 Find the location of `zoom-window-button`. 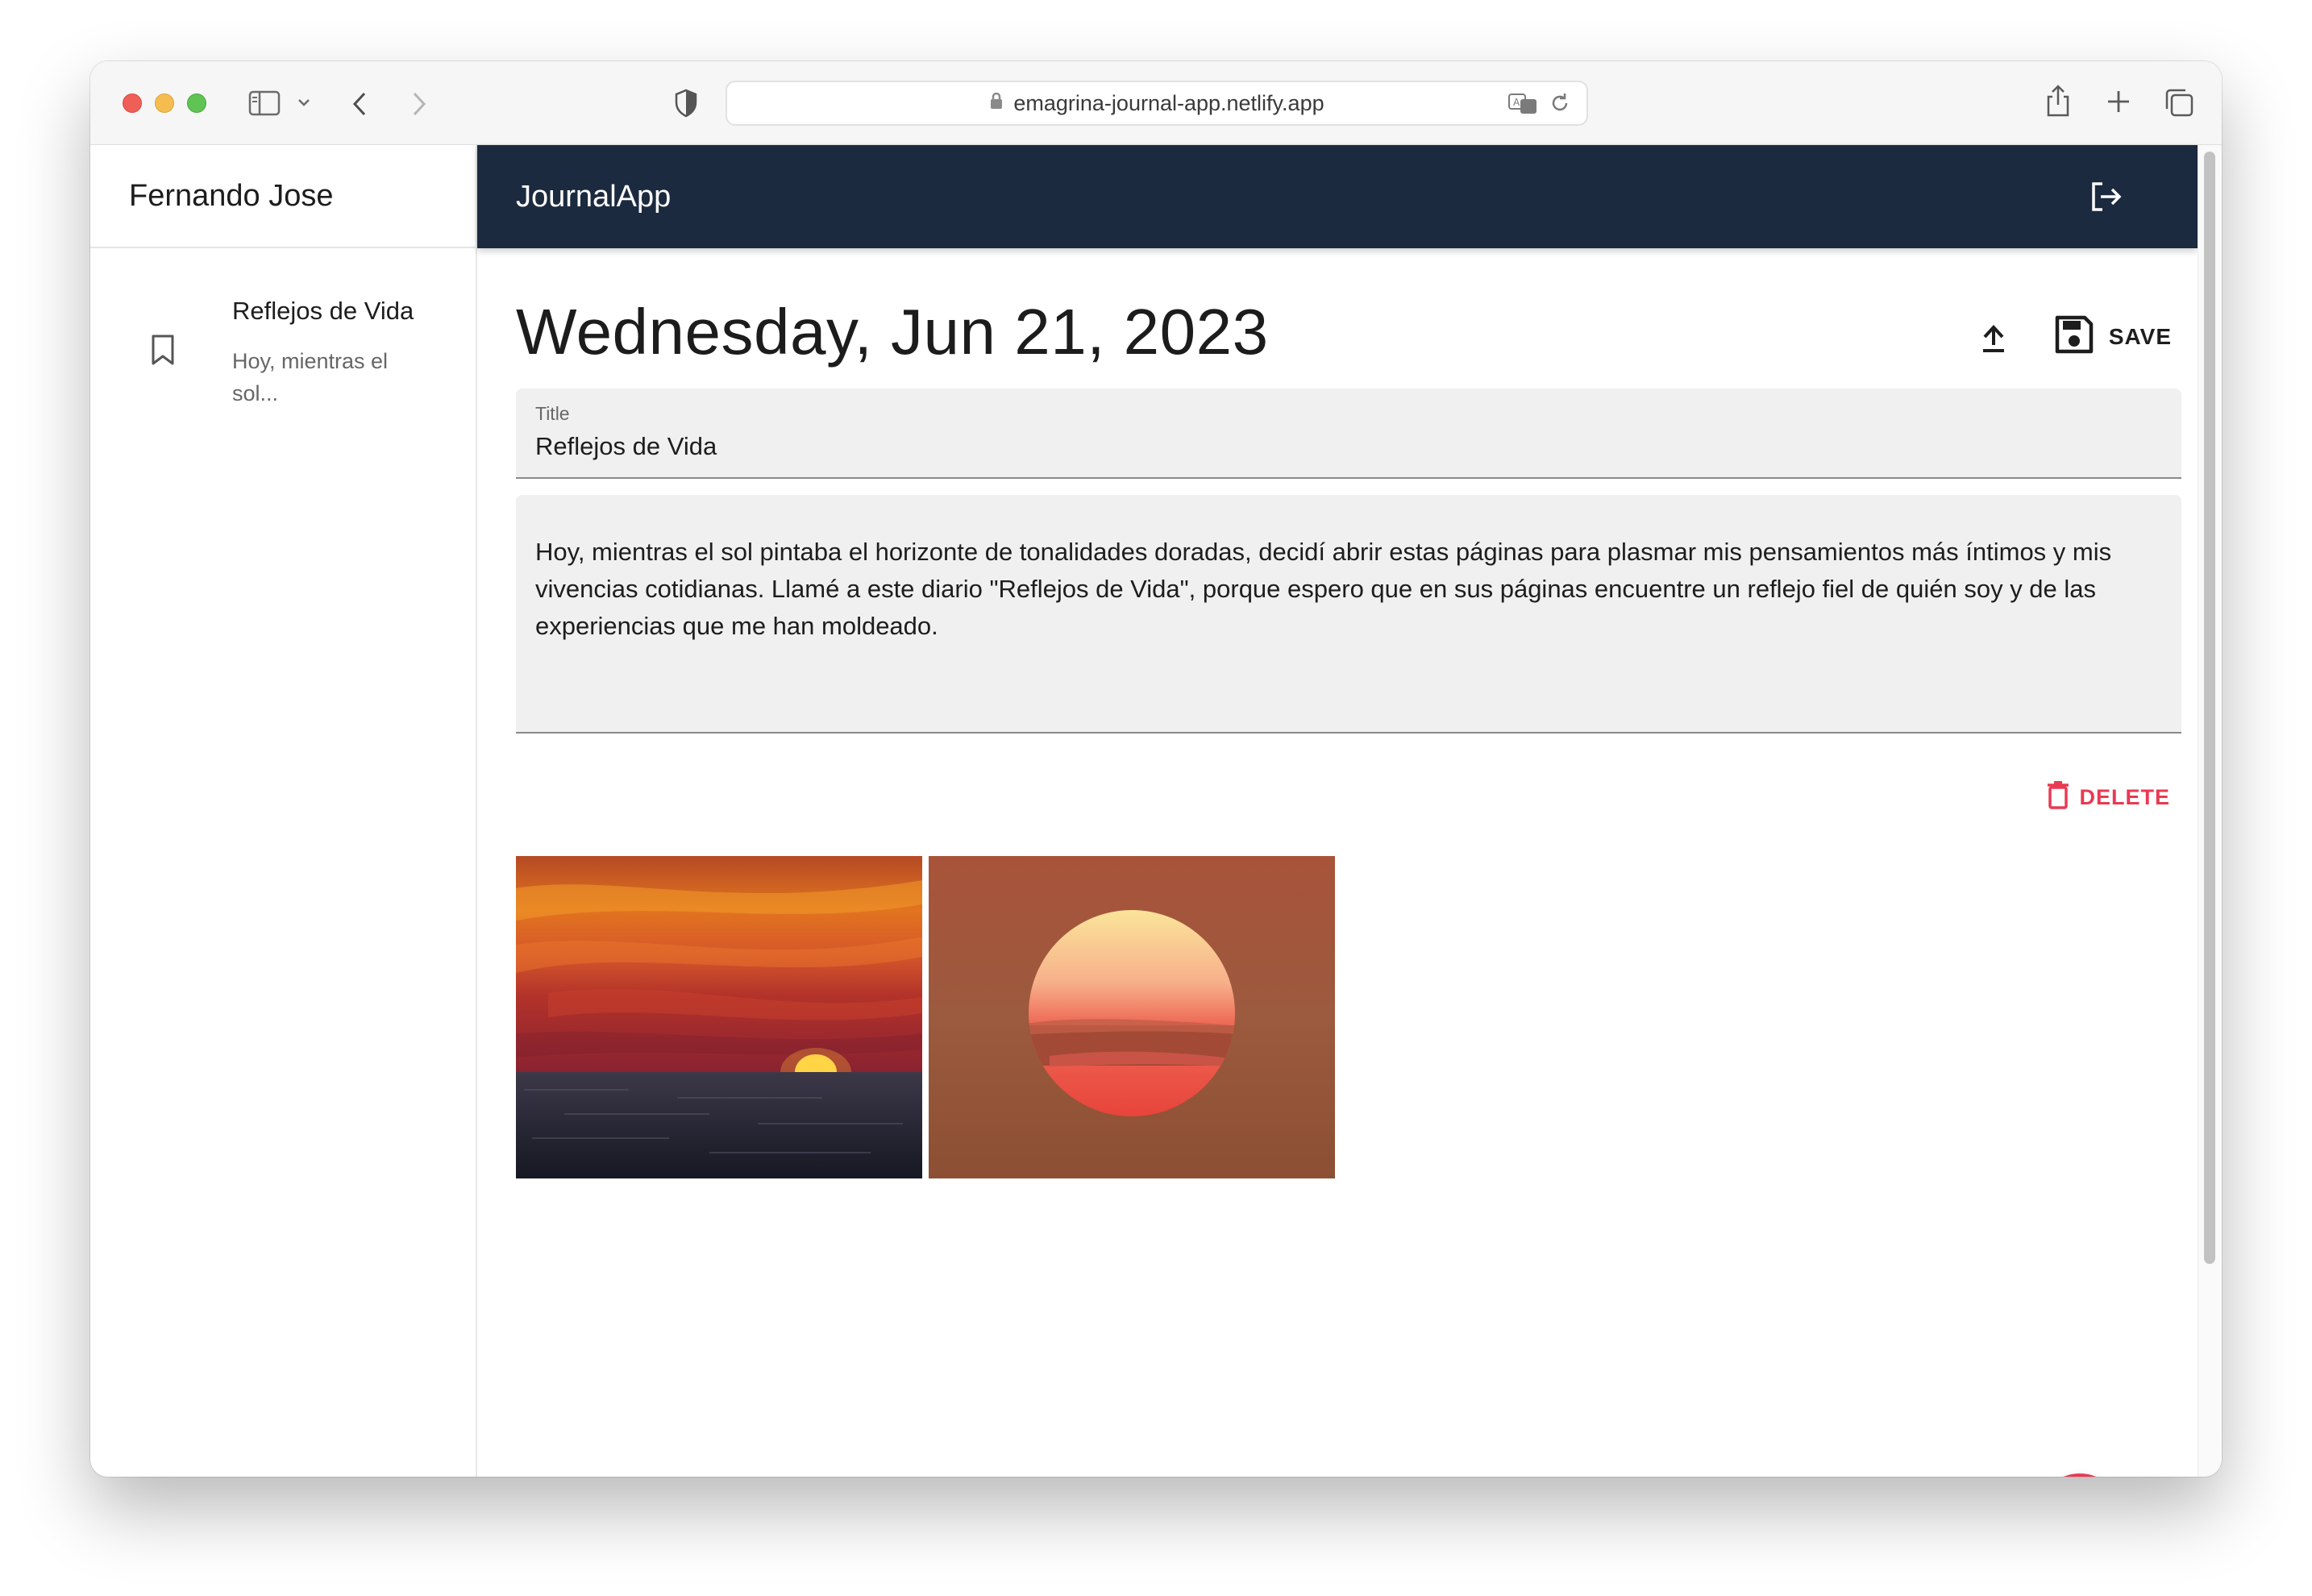

zoom-window-button is located at coordinates (196, 103).